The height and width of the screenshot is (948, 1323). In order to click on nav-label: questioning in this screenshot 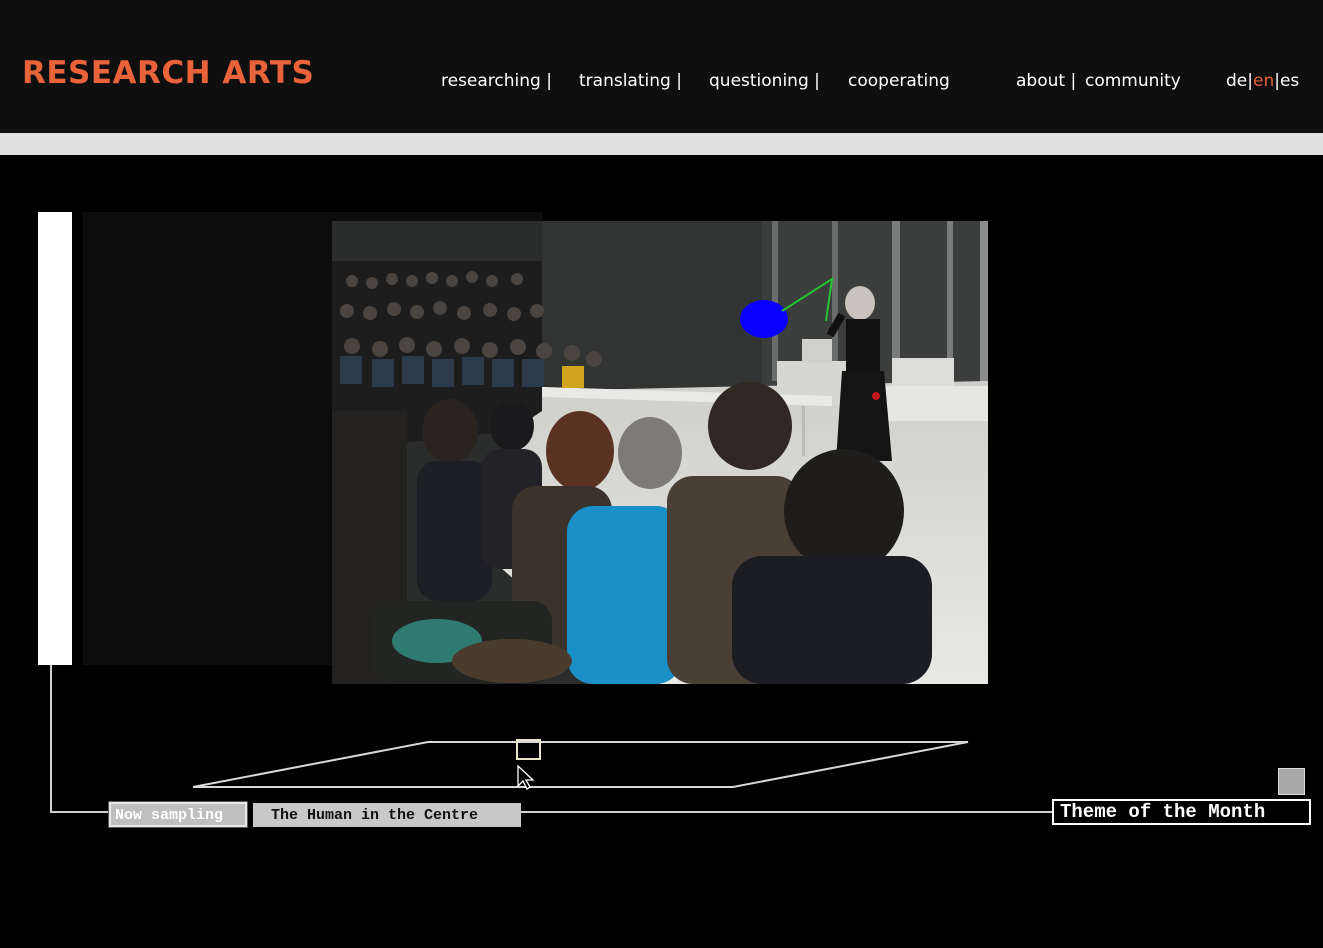, I will do `click(759, 81)`.